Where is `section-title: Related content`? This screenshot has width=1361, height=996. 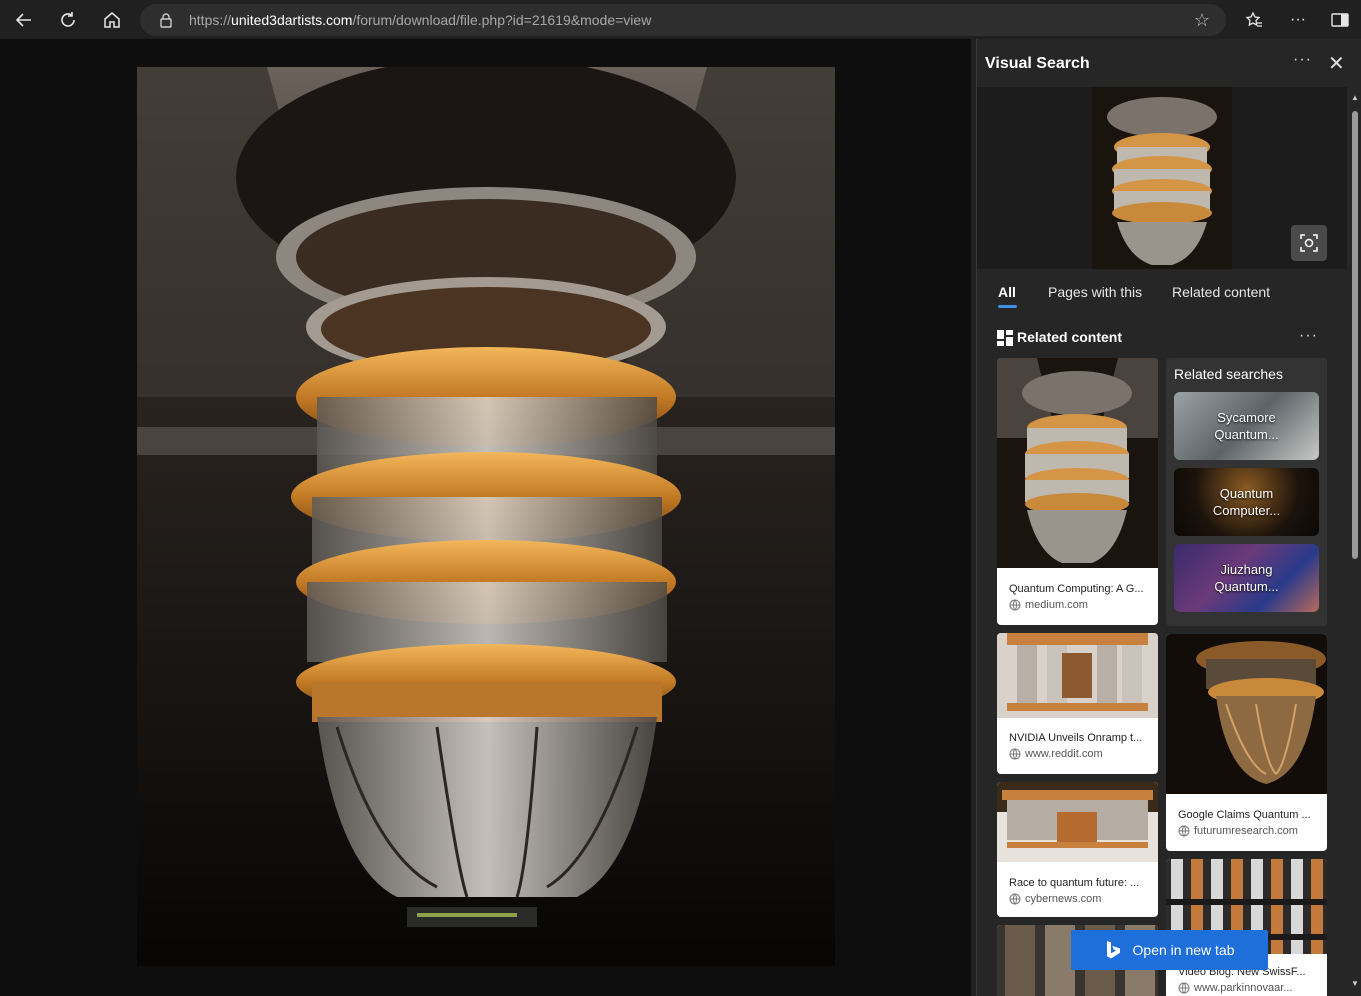 section-title: Related content is located at coordinates (1070, 337).